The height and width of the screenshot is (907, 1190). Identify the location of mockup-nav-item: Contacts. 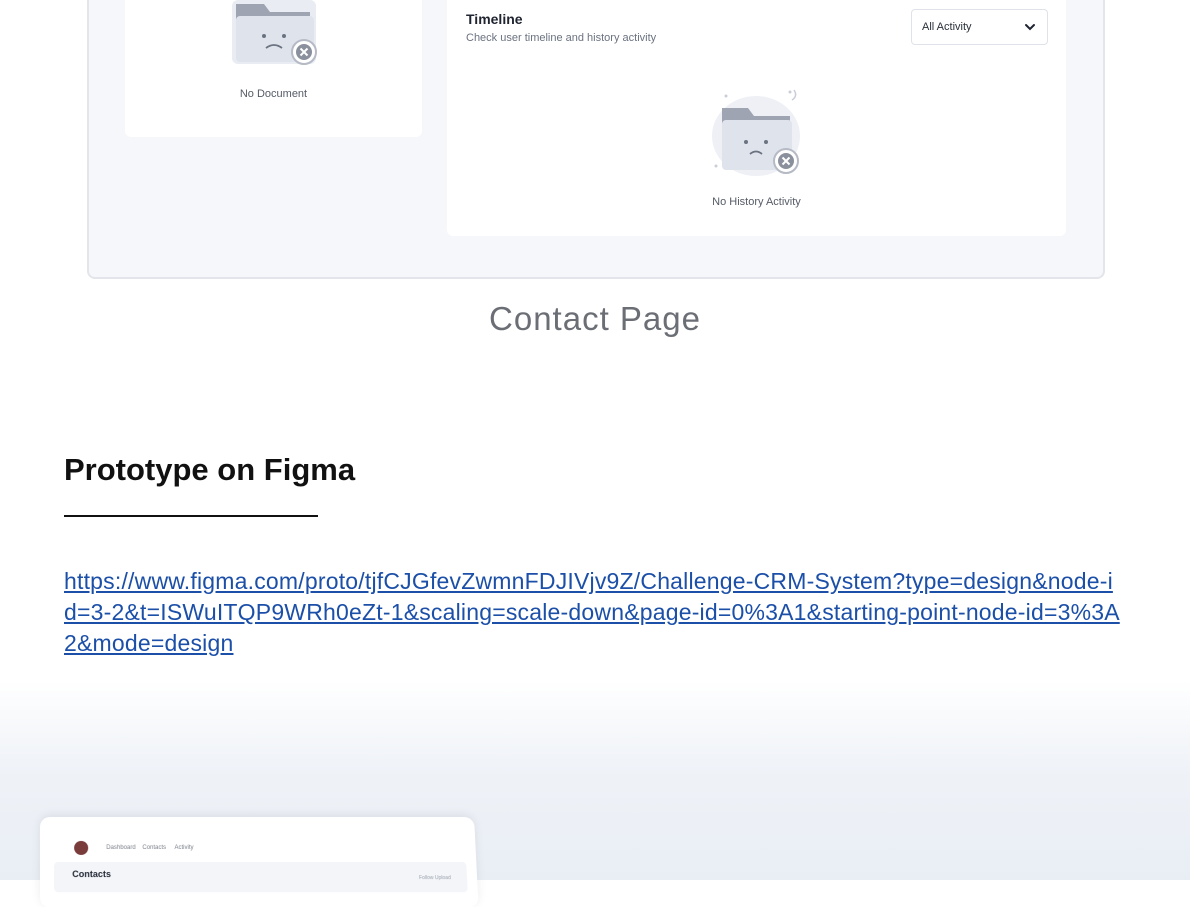
(154, 847).